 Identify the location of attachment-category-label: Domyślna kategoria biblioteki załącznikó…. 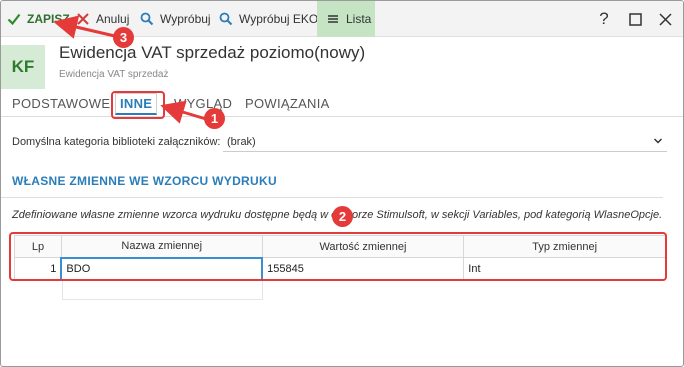
(116, 142).